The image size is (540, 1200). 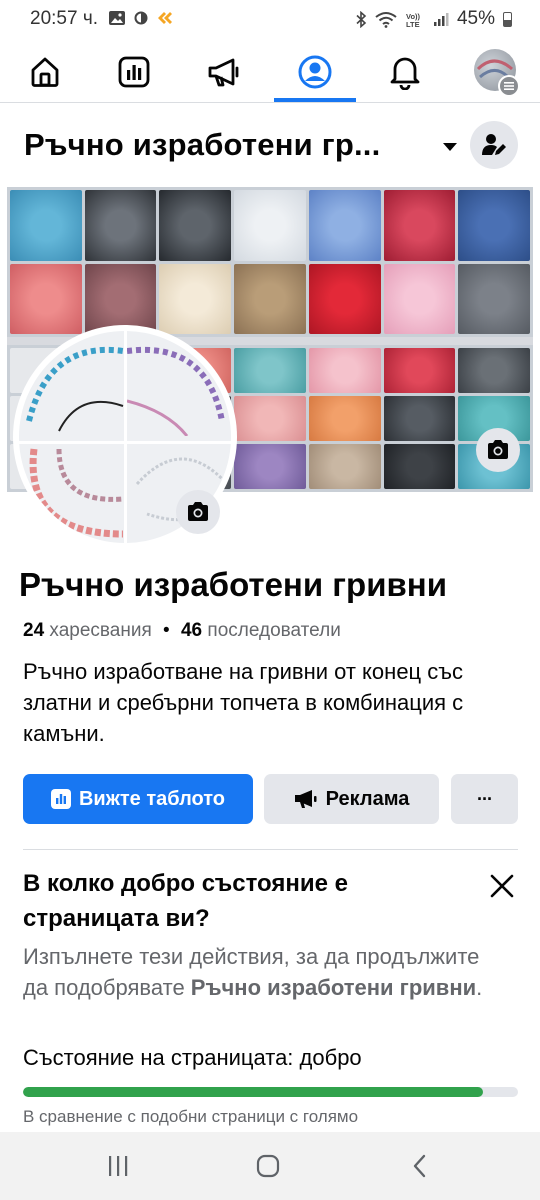 I want to click on page-health-status: Състояние на страницата: добро, so click(x=192, y=1057).